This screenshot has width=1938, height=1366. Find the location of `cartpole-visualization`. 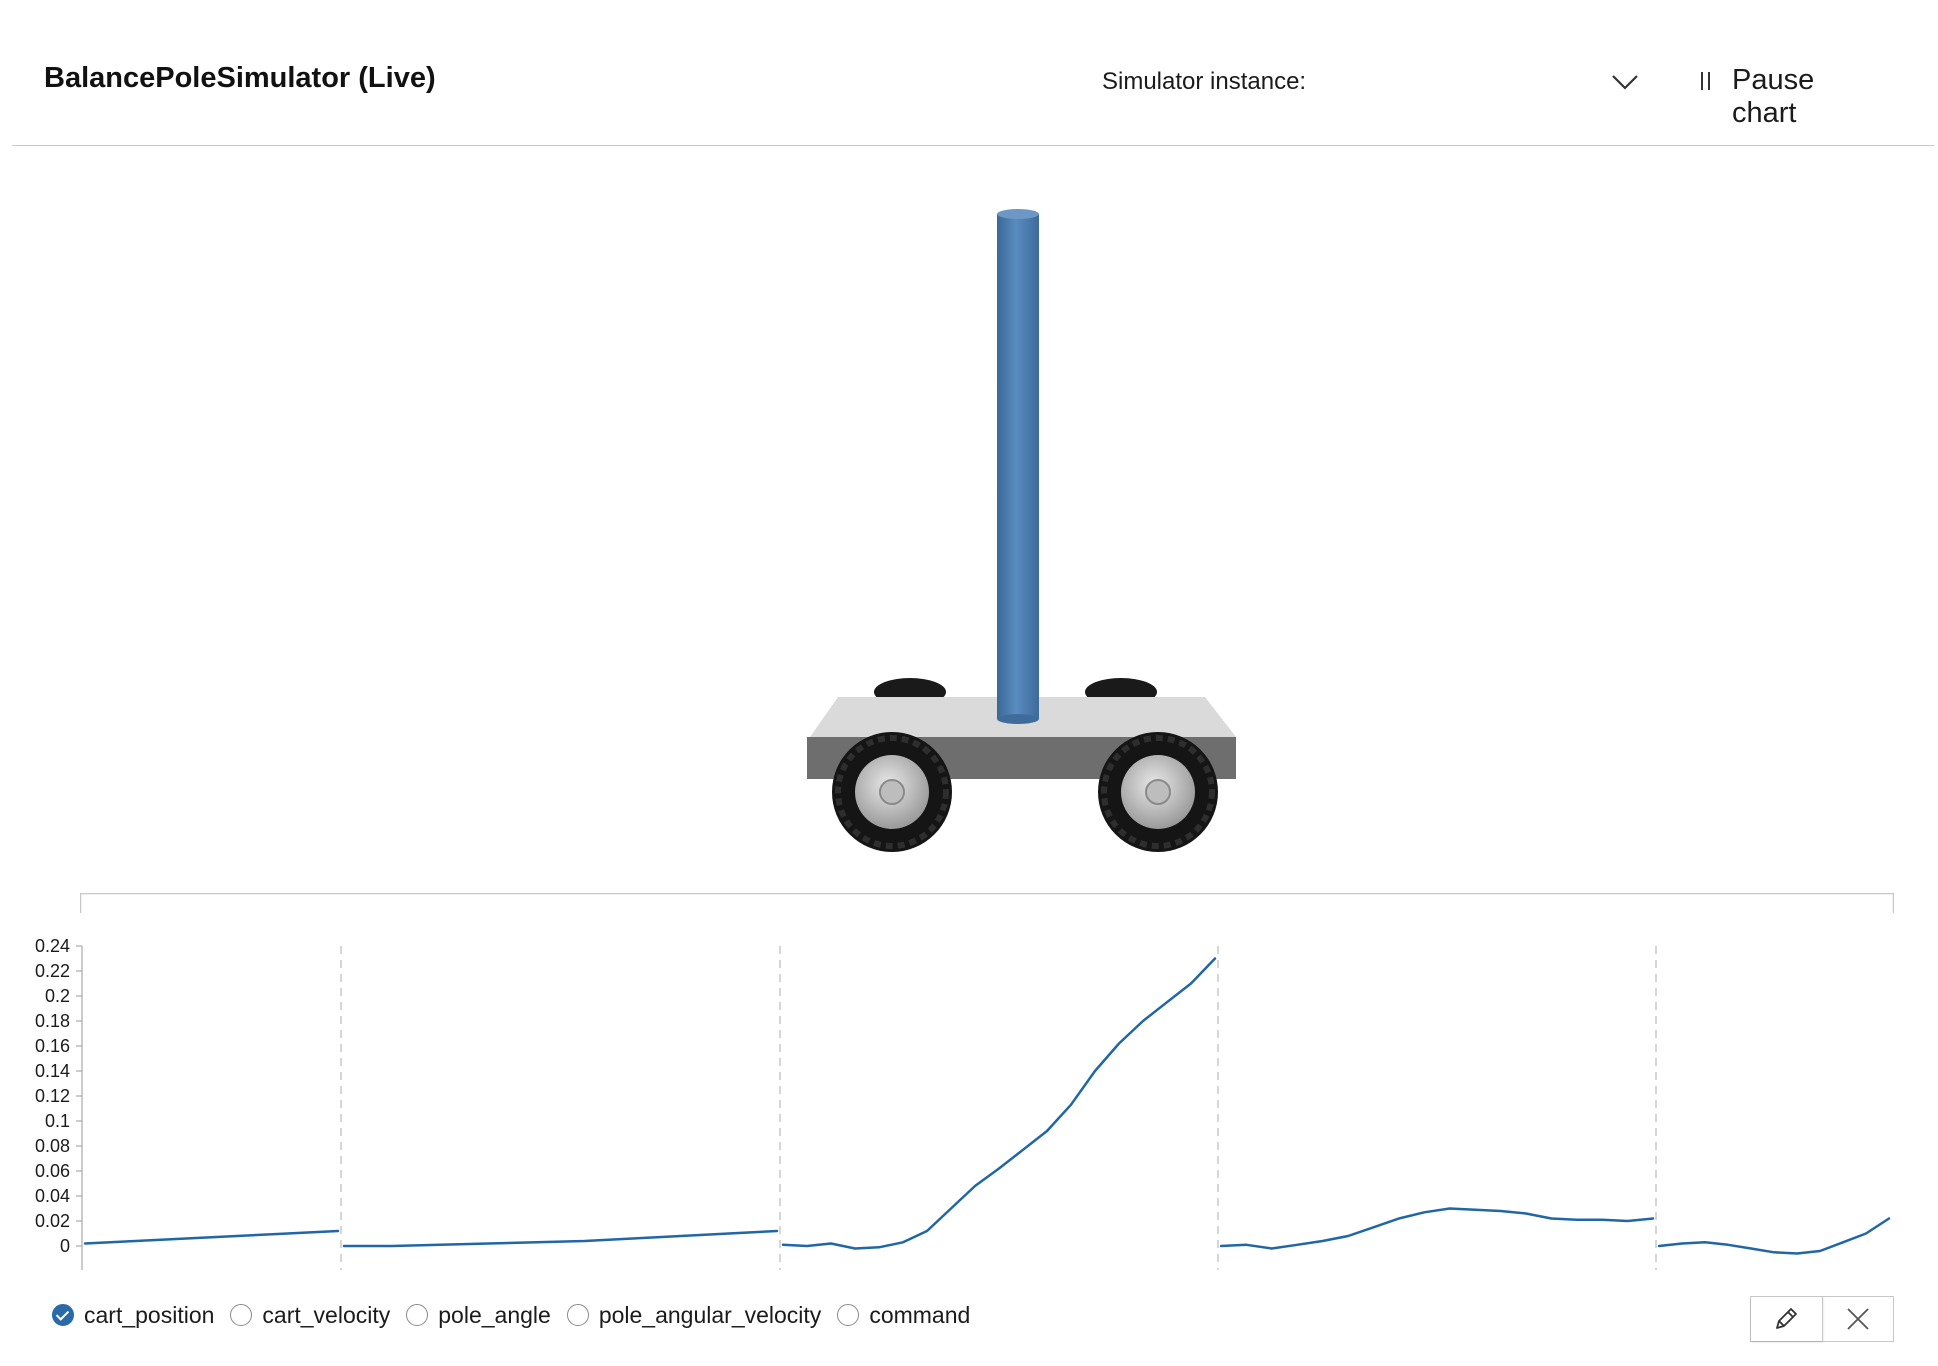

cartpole-visualization is located at coordinates (1021, 530).